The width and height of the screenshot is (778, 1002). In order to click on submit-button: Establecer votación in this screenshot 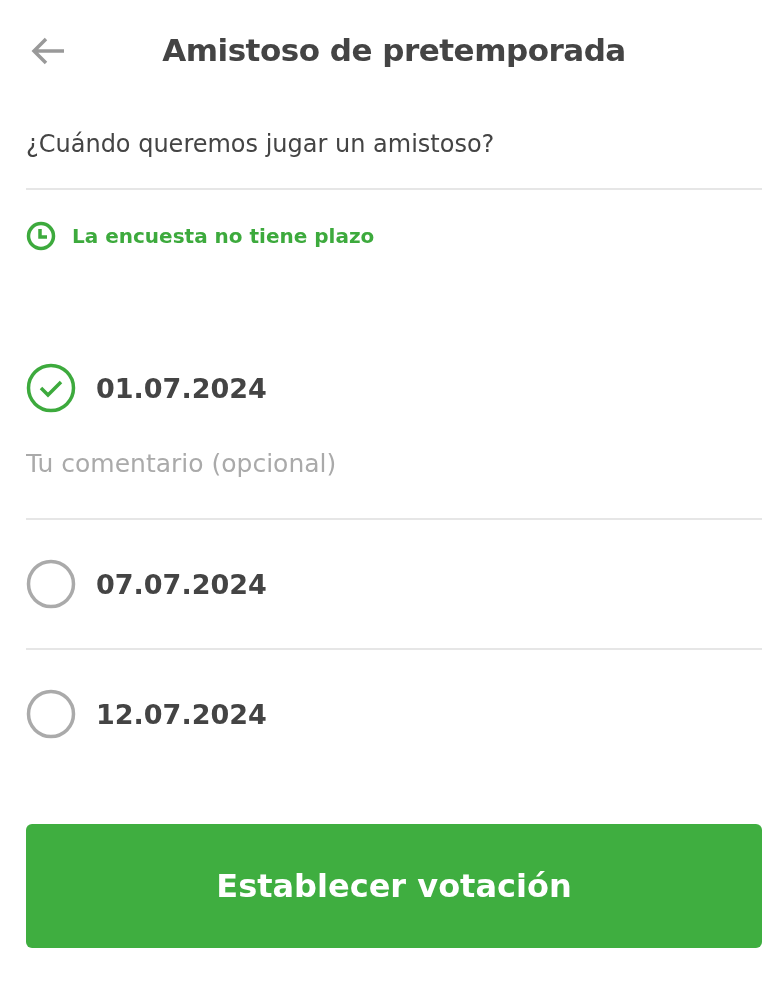, I will do `click(394, 886)`.